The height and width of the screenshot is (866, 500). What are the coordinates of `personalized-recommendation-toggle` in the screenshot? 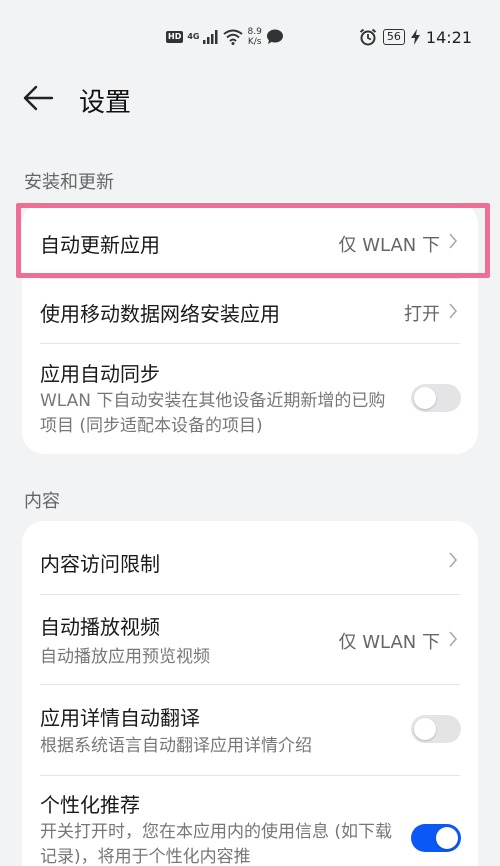 It's located at (436, 838).